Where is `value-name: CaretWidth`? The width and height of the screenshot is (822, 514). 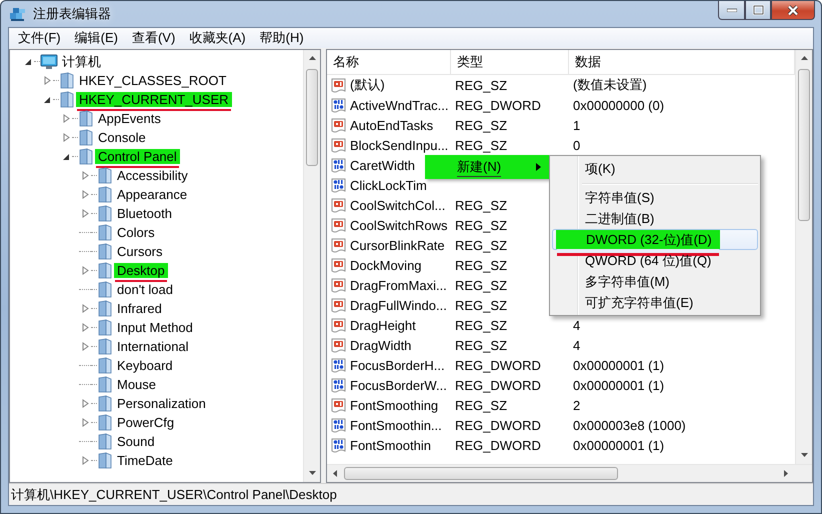 value-name: CaretWidth is located at coordinates (383, 165).